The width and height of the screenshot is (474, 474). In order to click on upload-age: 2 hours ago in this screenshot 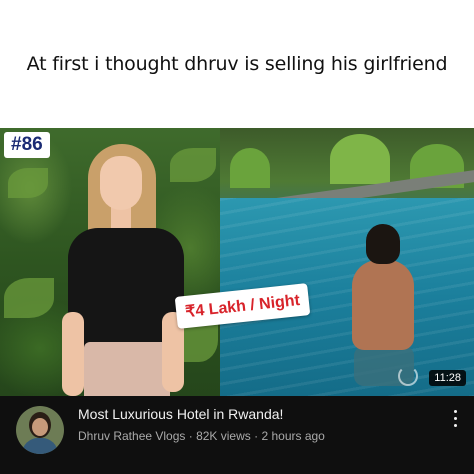, I will do `click(293, 436)`.